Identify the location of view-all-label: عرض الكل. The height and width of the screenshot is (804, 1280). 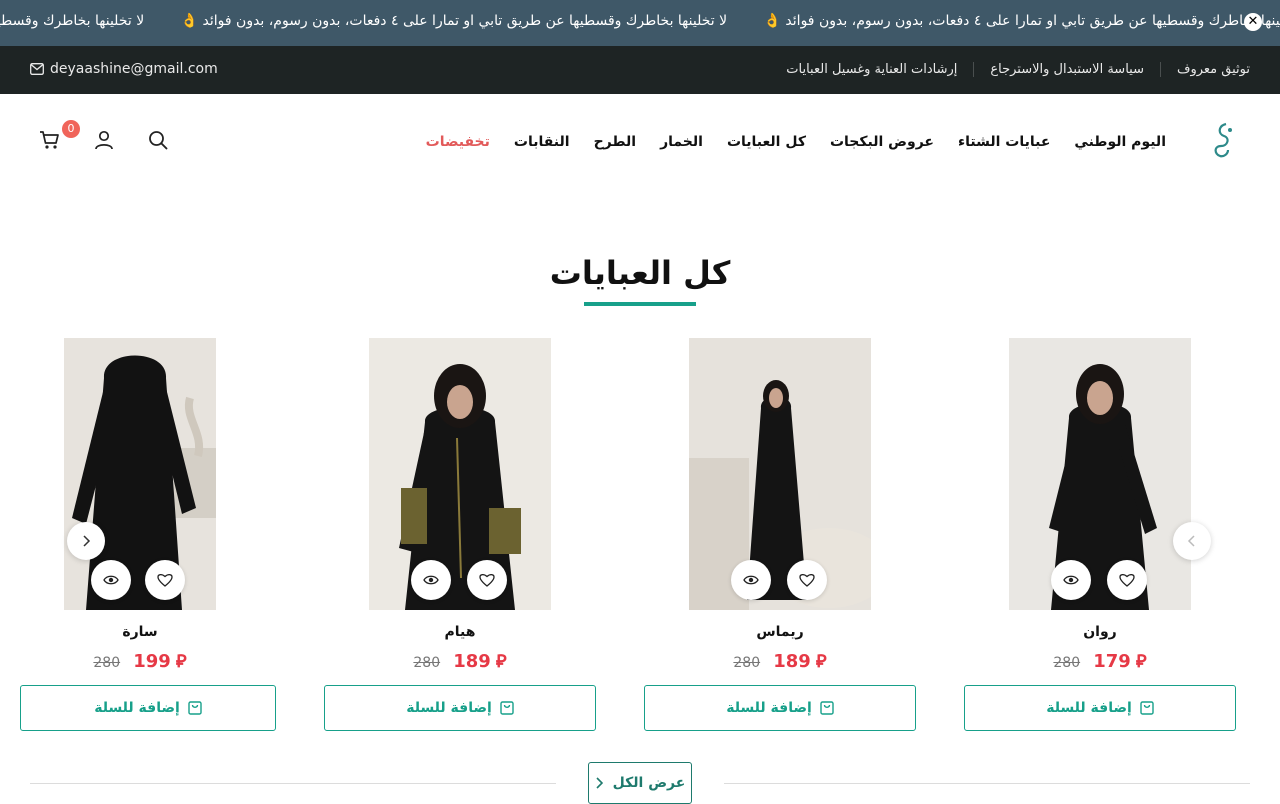
(649, 783).